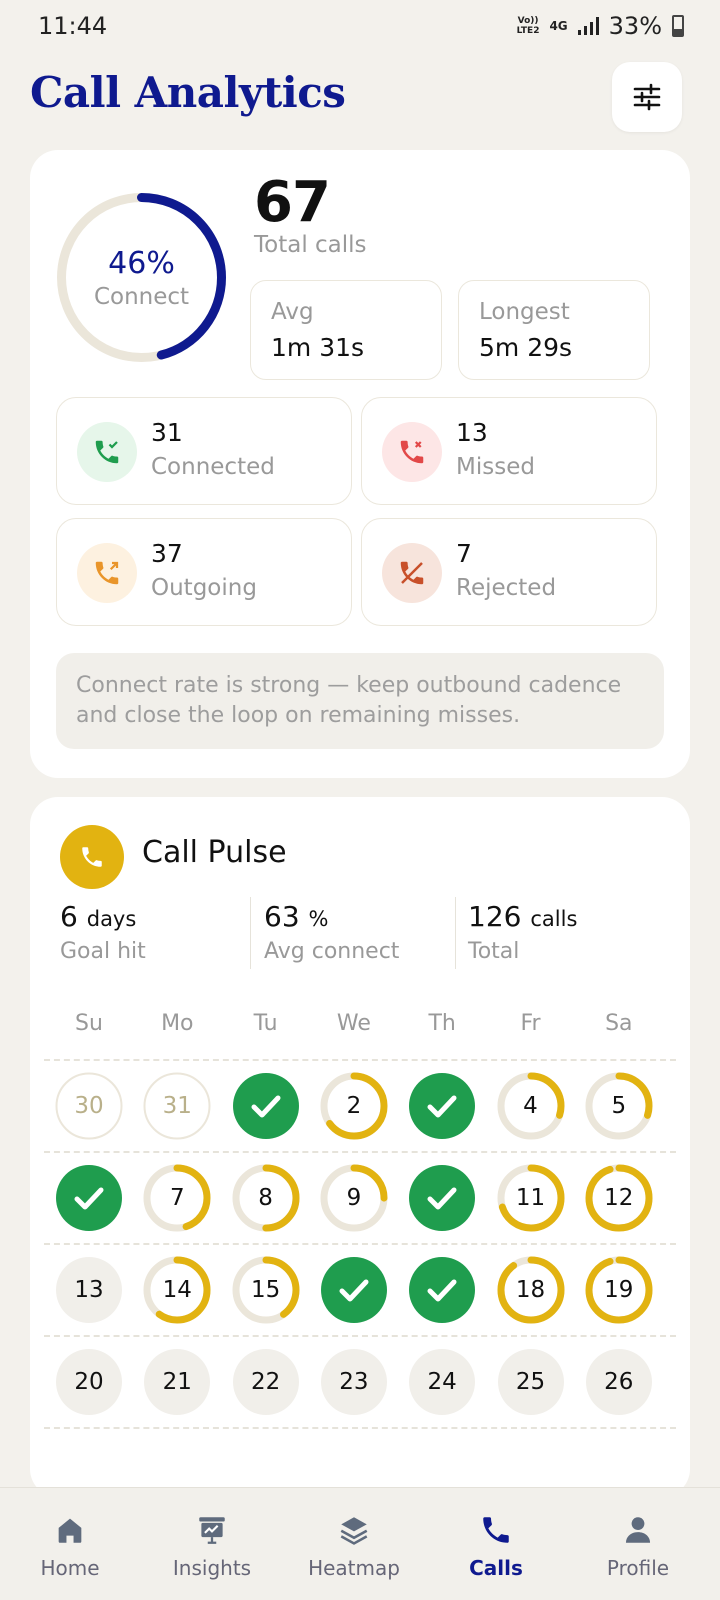  Describe the element at coordinates (531, 1106) in the screenshot. I see `calendar-day: 4` at that location.